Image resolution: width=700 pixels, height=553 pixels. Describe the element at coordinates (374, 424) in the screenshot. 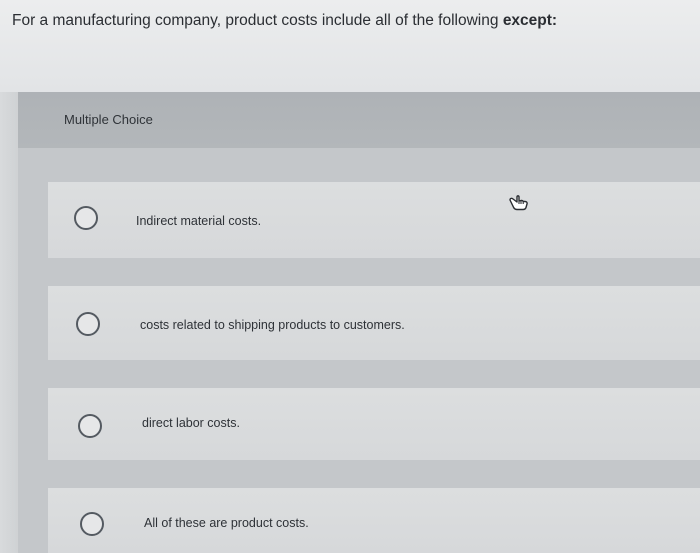

I see `answer-option-3: direct labor costs.` at that location.